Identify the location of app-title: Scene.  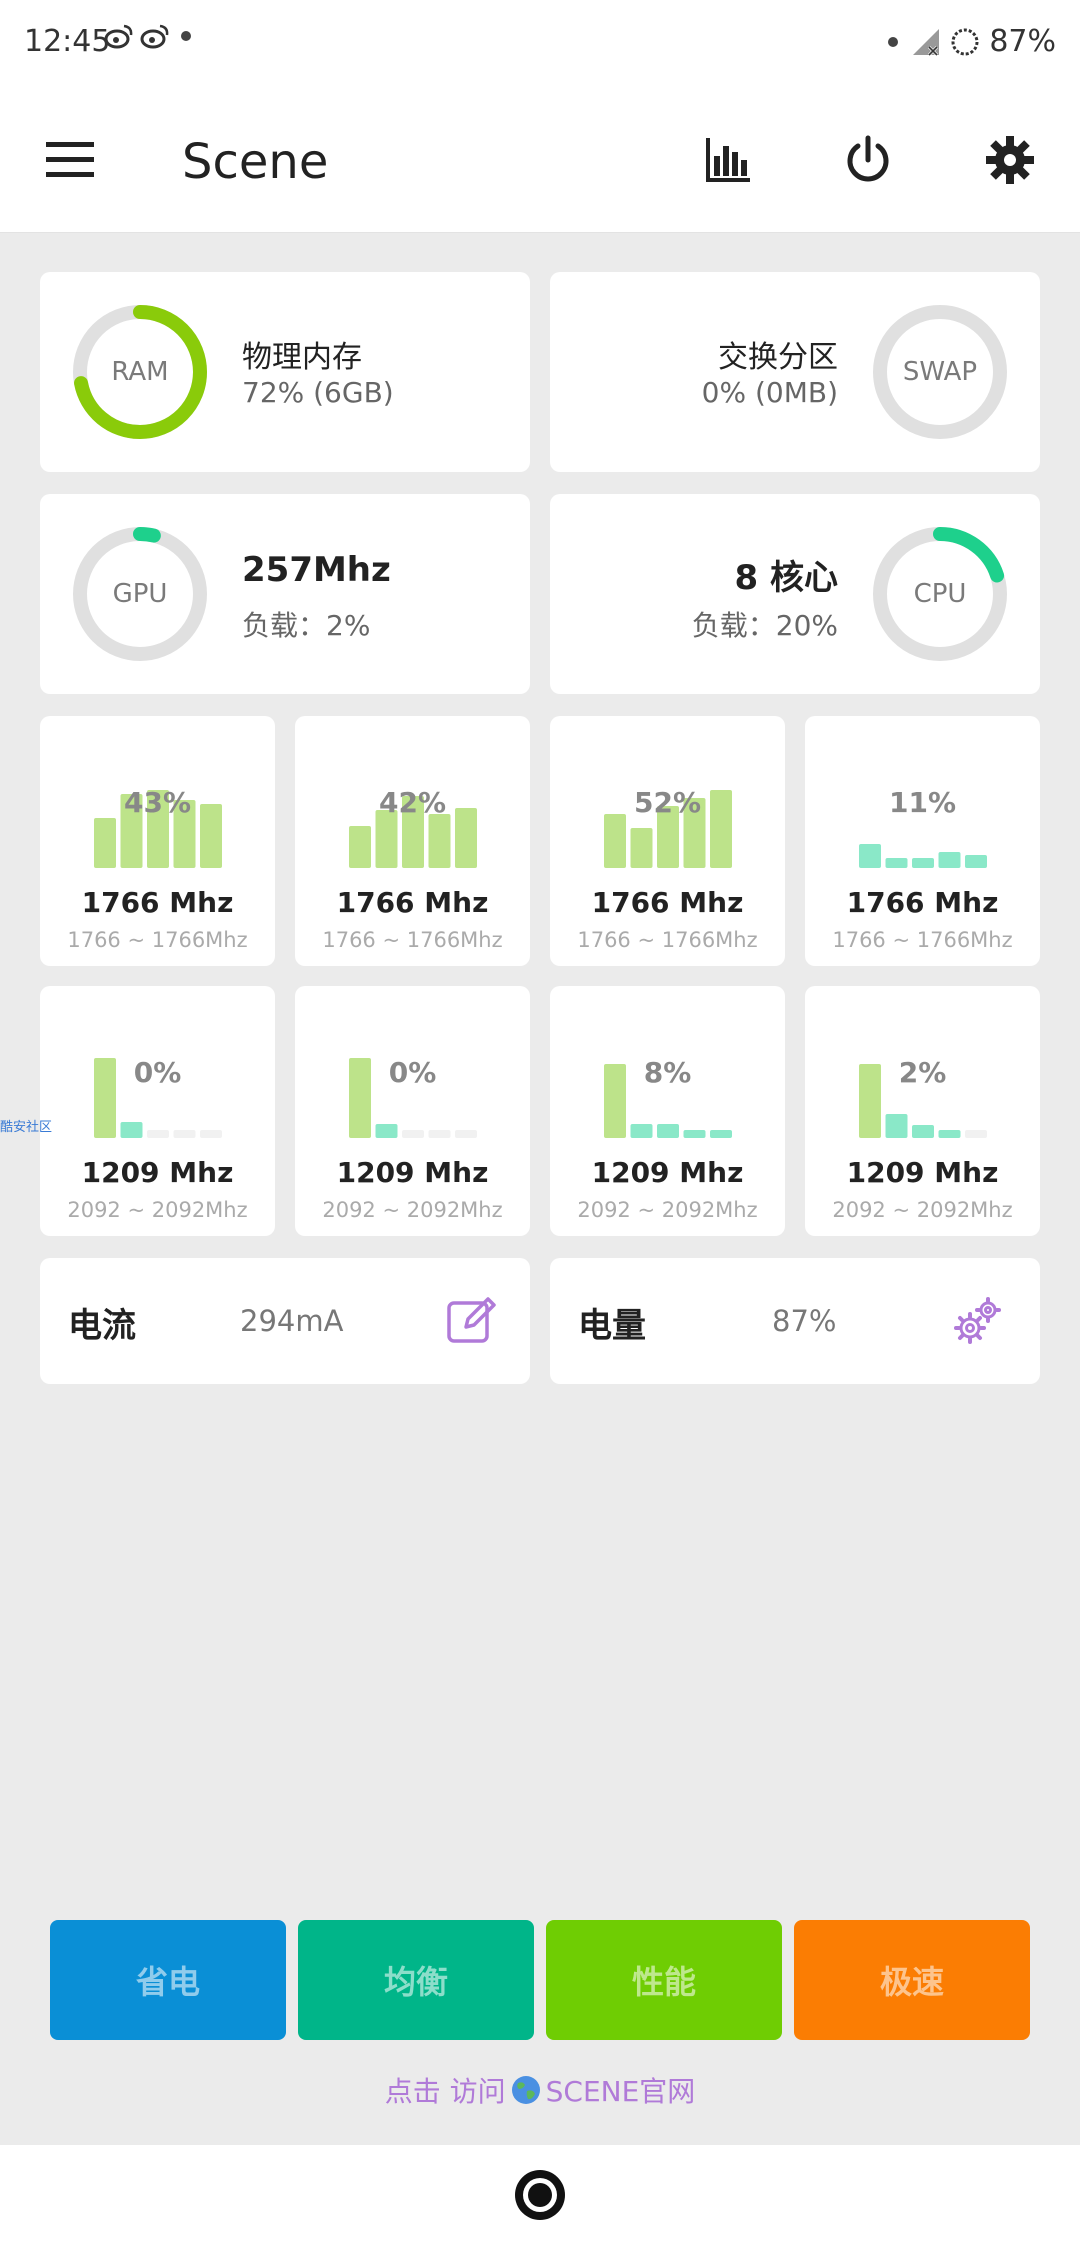
(255, 162).